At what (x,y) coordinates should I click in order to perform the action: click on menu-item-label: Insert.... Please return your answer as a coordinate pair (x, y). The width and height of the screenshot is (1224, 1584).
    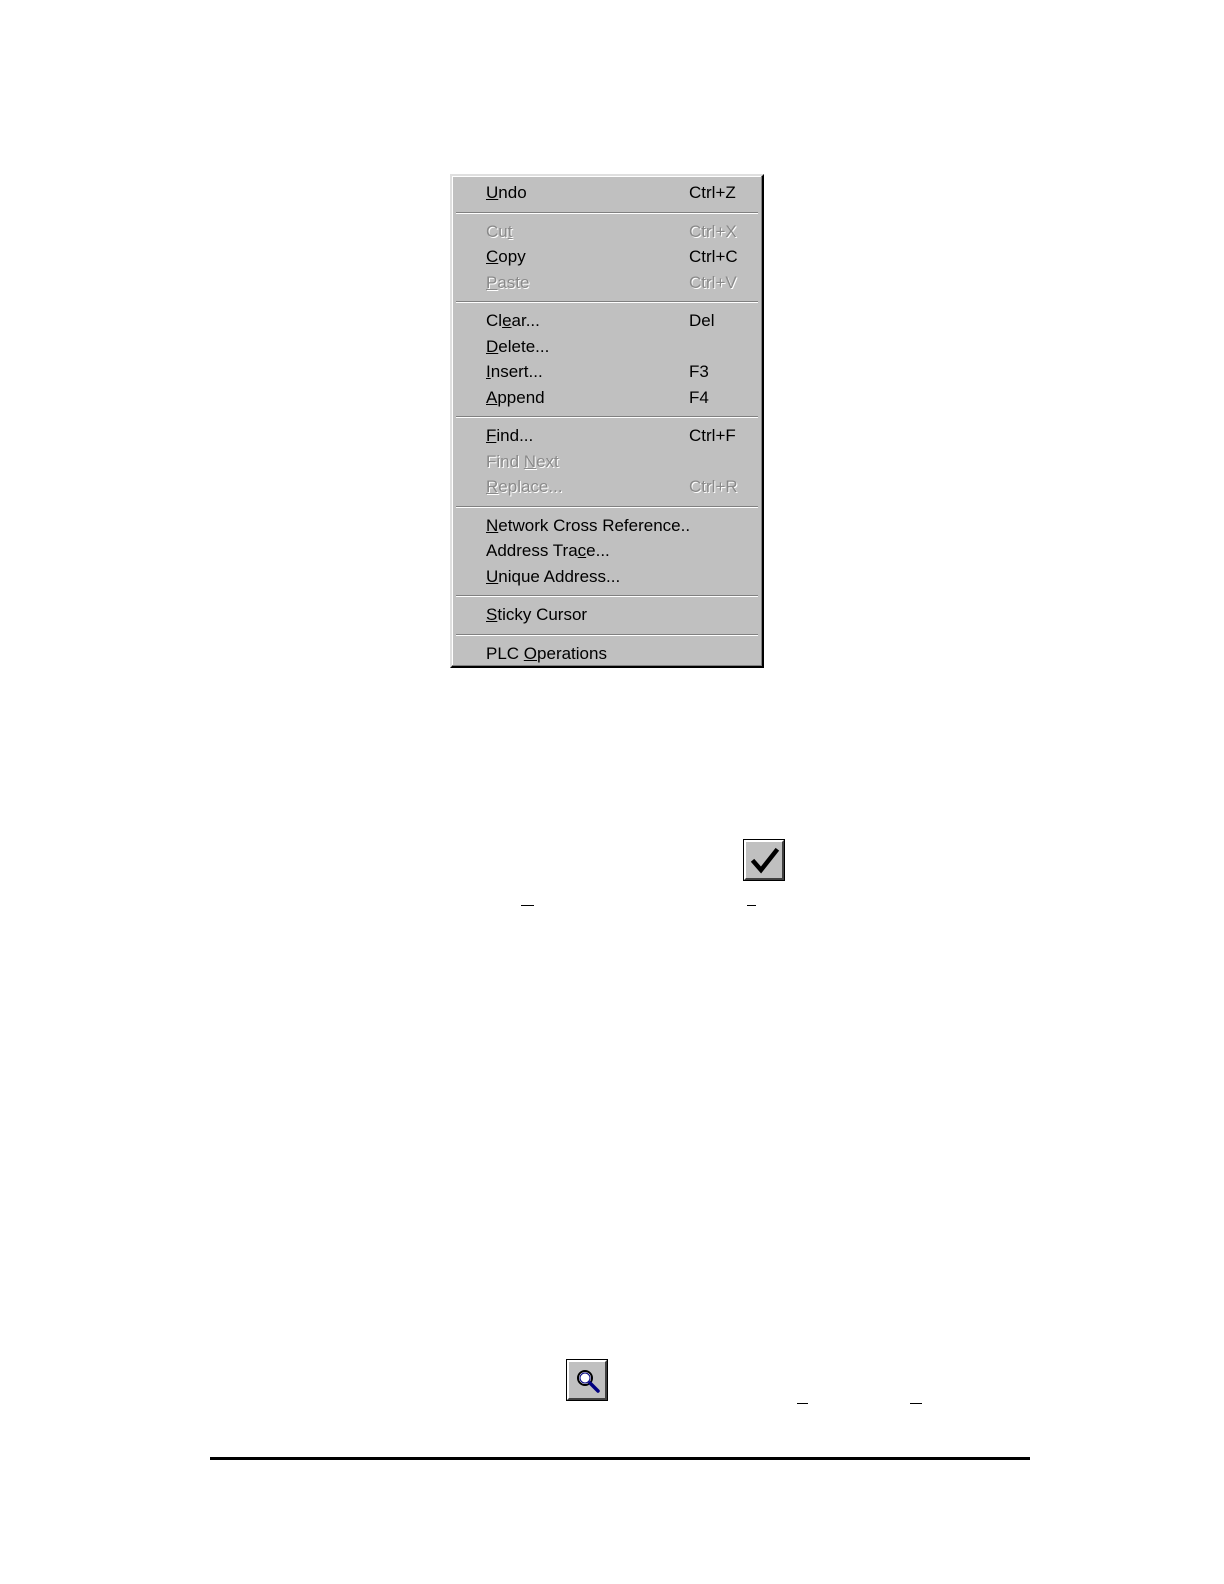
    Looking at the image, I should click on (514, 371).